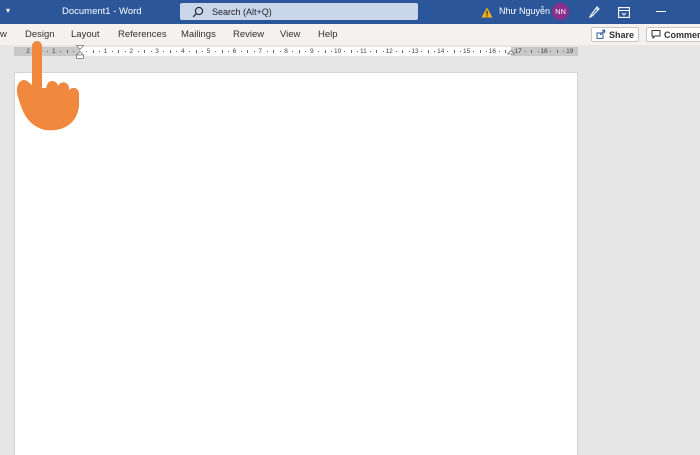  What do you see at coordinates (311, 51) in the screenshot?
I see `ruler-number: 9` at bounding box center [311, 51].